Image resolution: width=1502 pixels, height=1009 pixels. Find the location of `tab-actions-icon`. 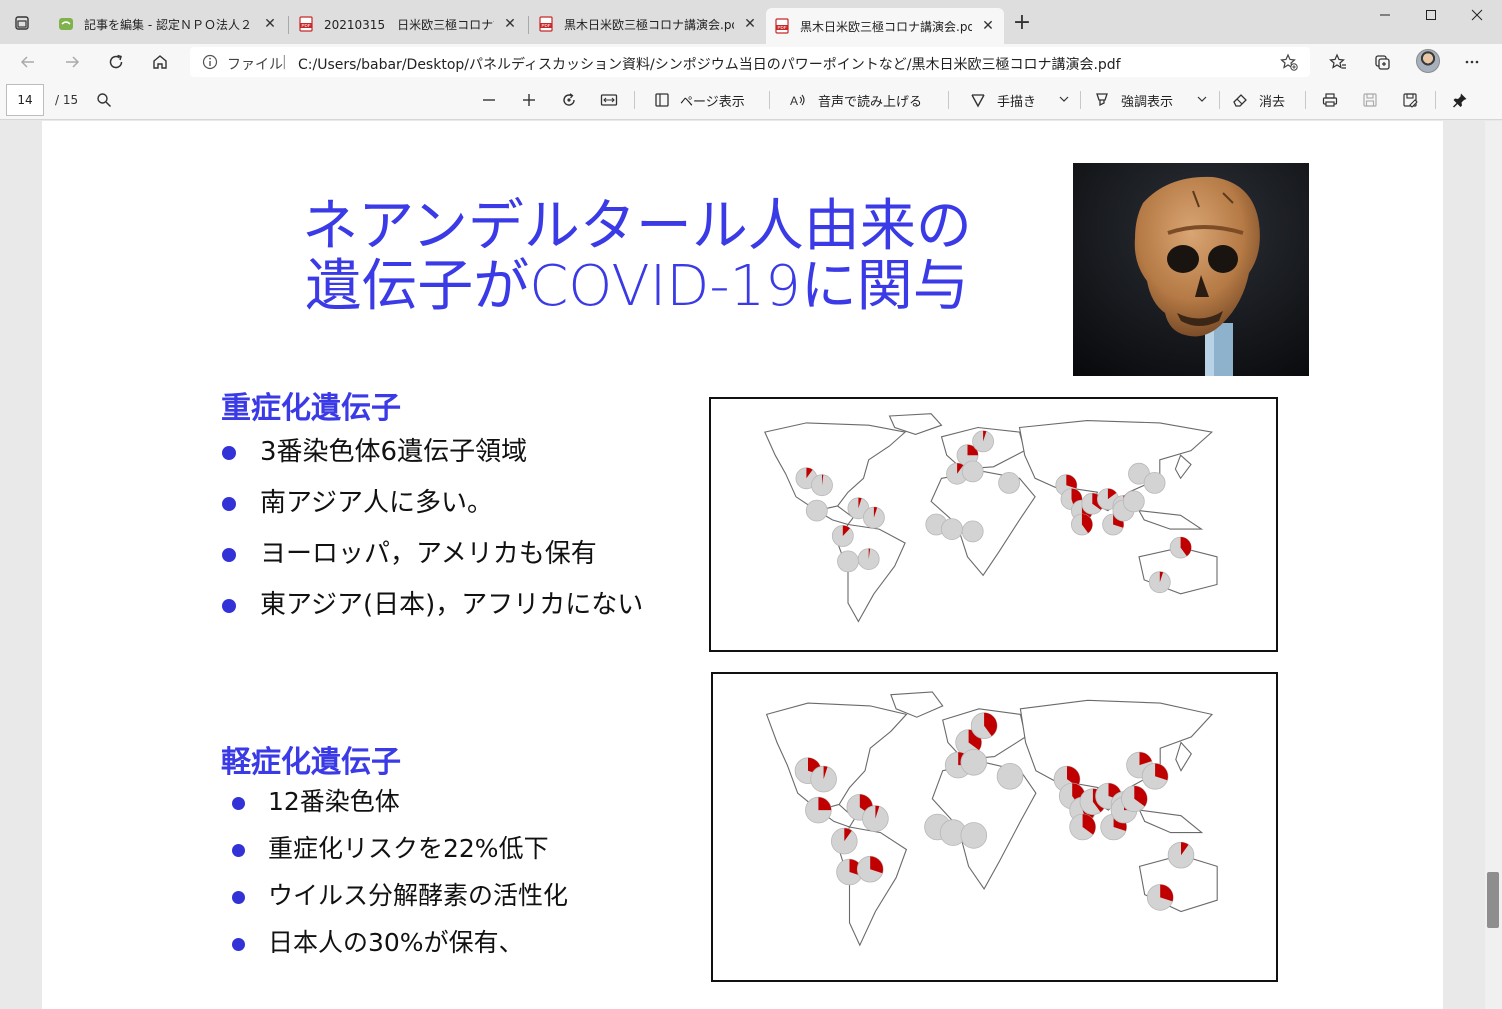

tab-actions-icon is located at coordinates (22, 23).